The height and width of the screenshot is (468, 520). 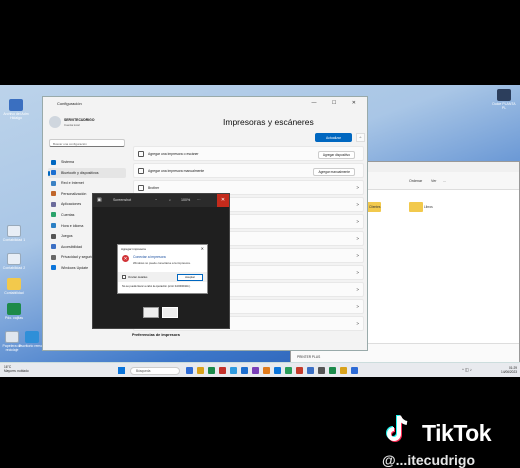 I want to click on sidebar-item-2: Red e Internet, so click(x=87, y=183).